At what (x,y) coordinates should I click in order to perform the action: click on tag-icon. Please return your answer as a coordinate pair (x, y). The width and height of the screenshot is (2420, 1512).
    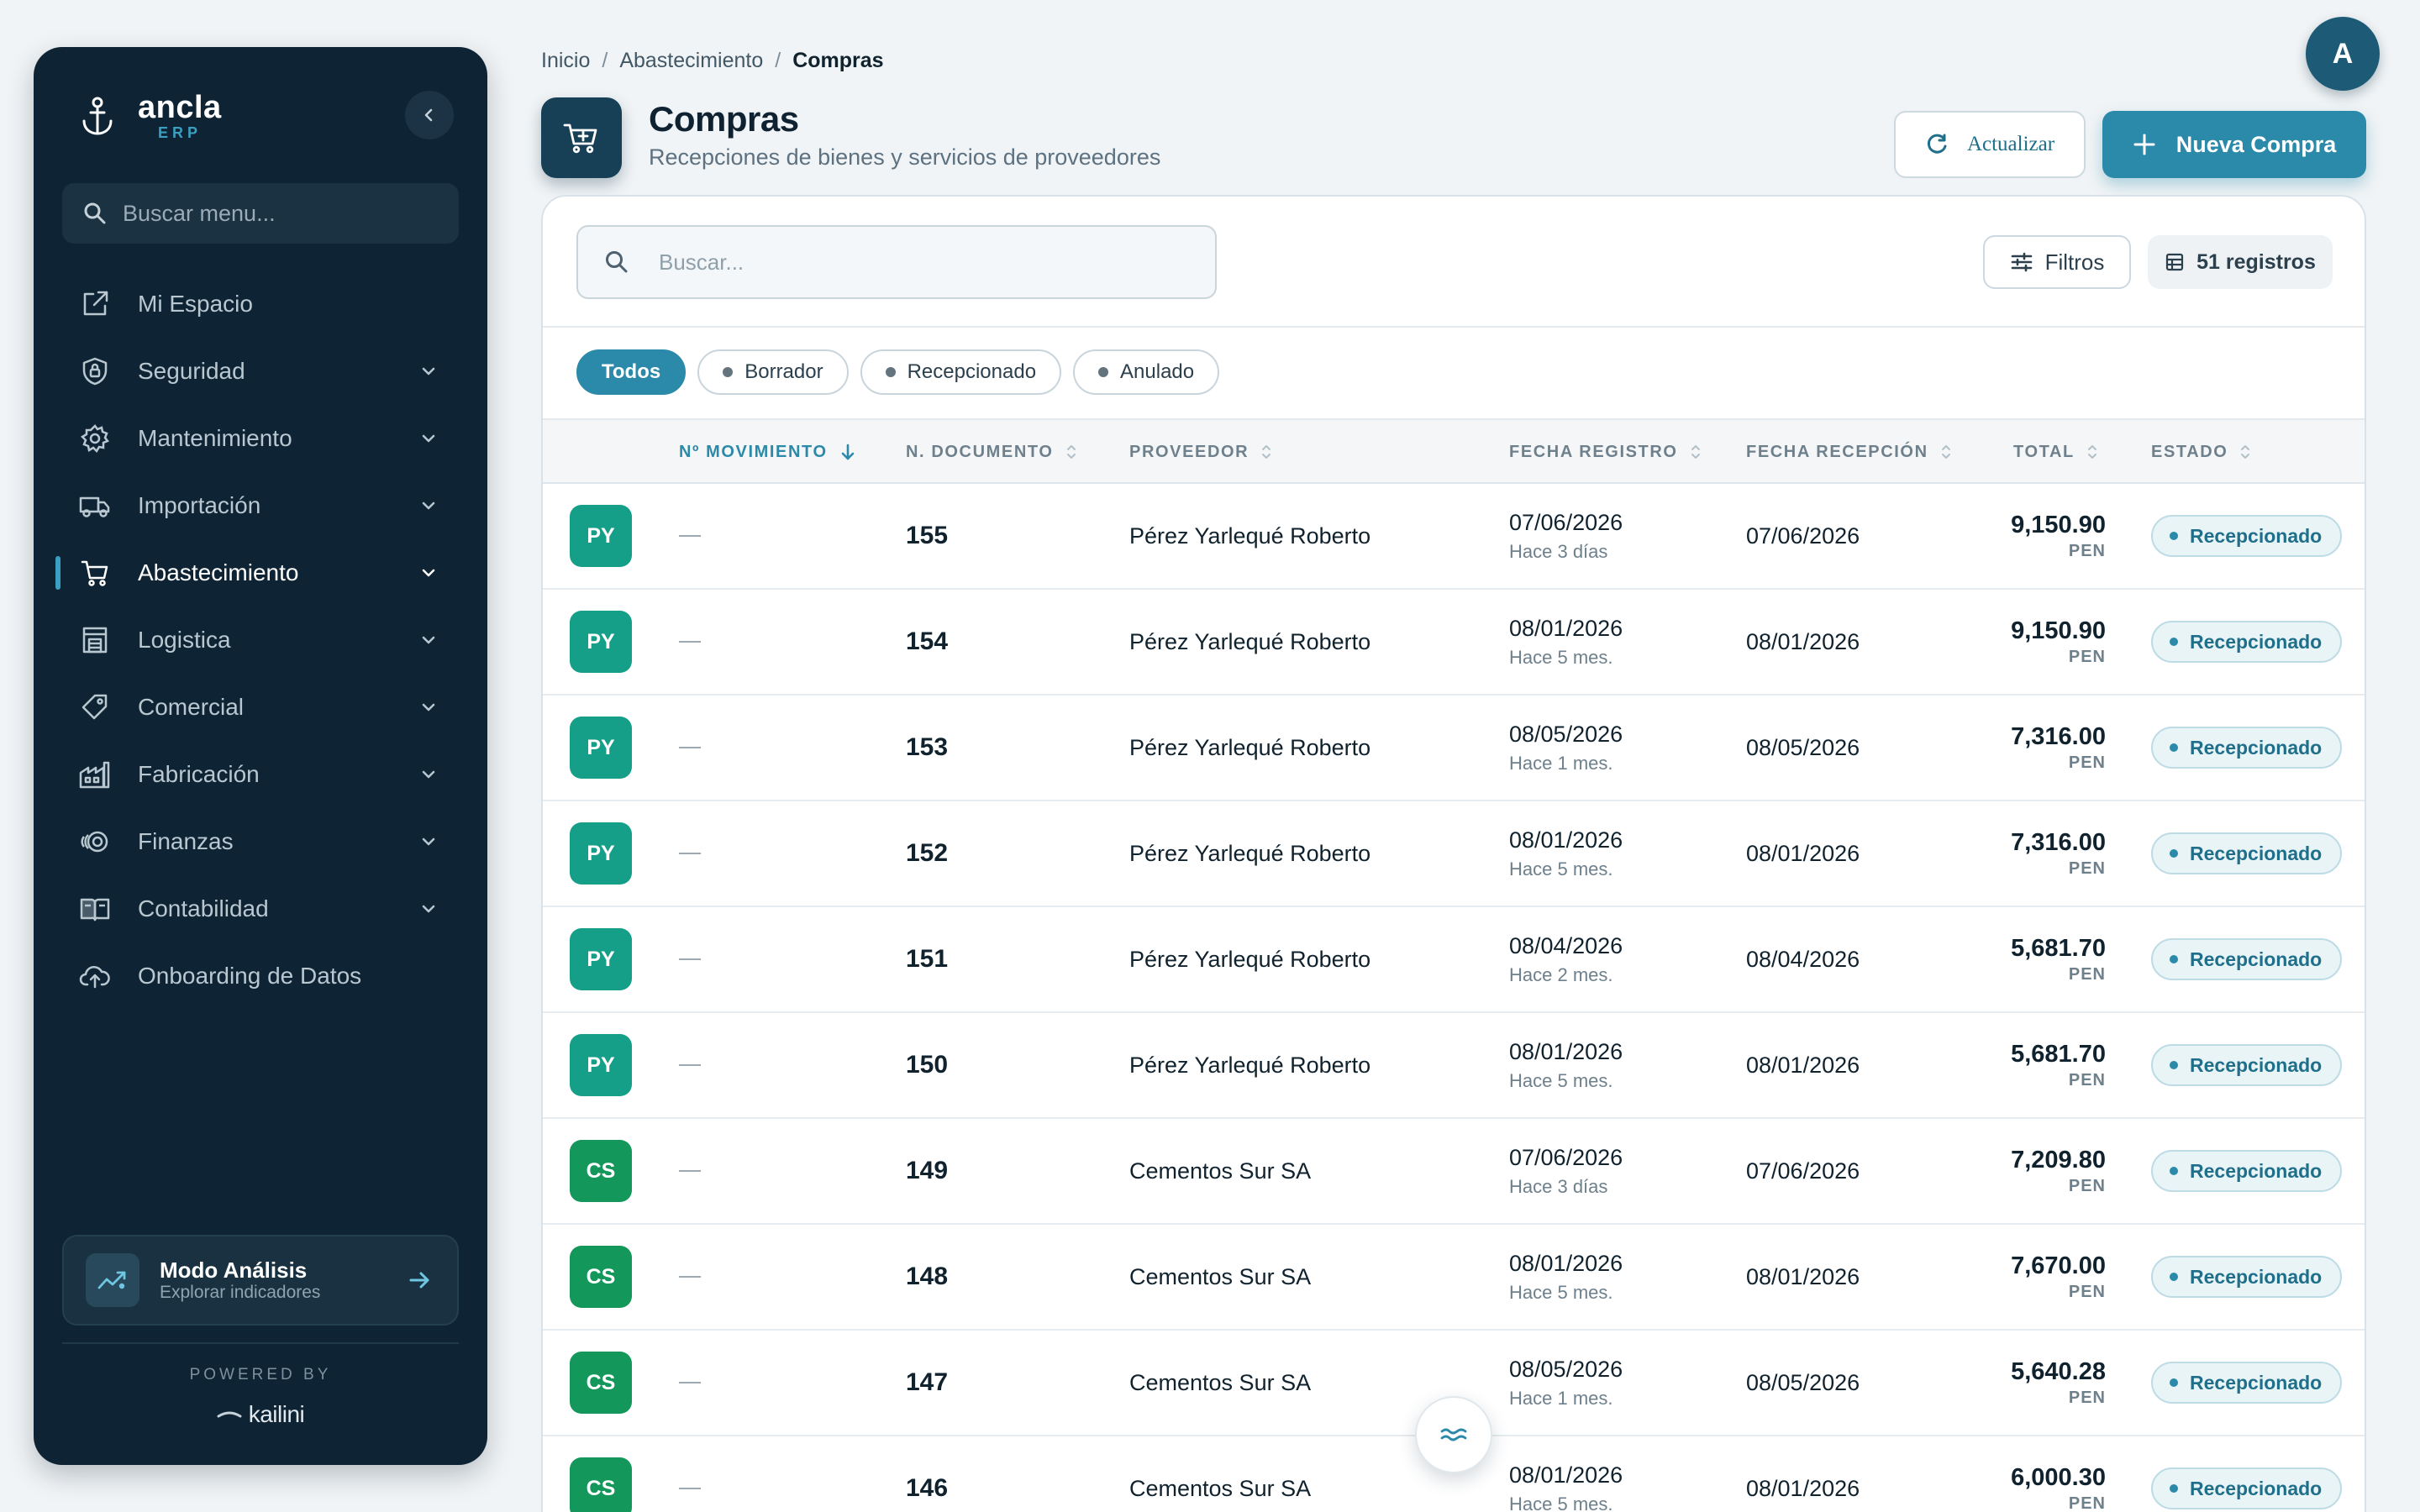
    Looking at the image, I should click on (95, 707).